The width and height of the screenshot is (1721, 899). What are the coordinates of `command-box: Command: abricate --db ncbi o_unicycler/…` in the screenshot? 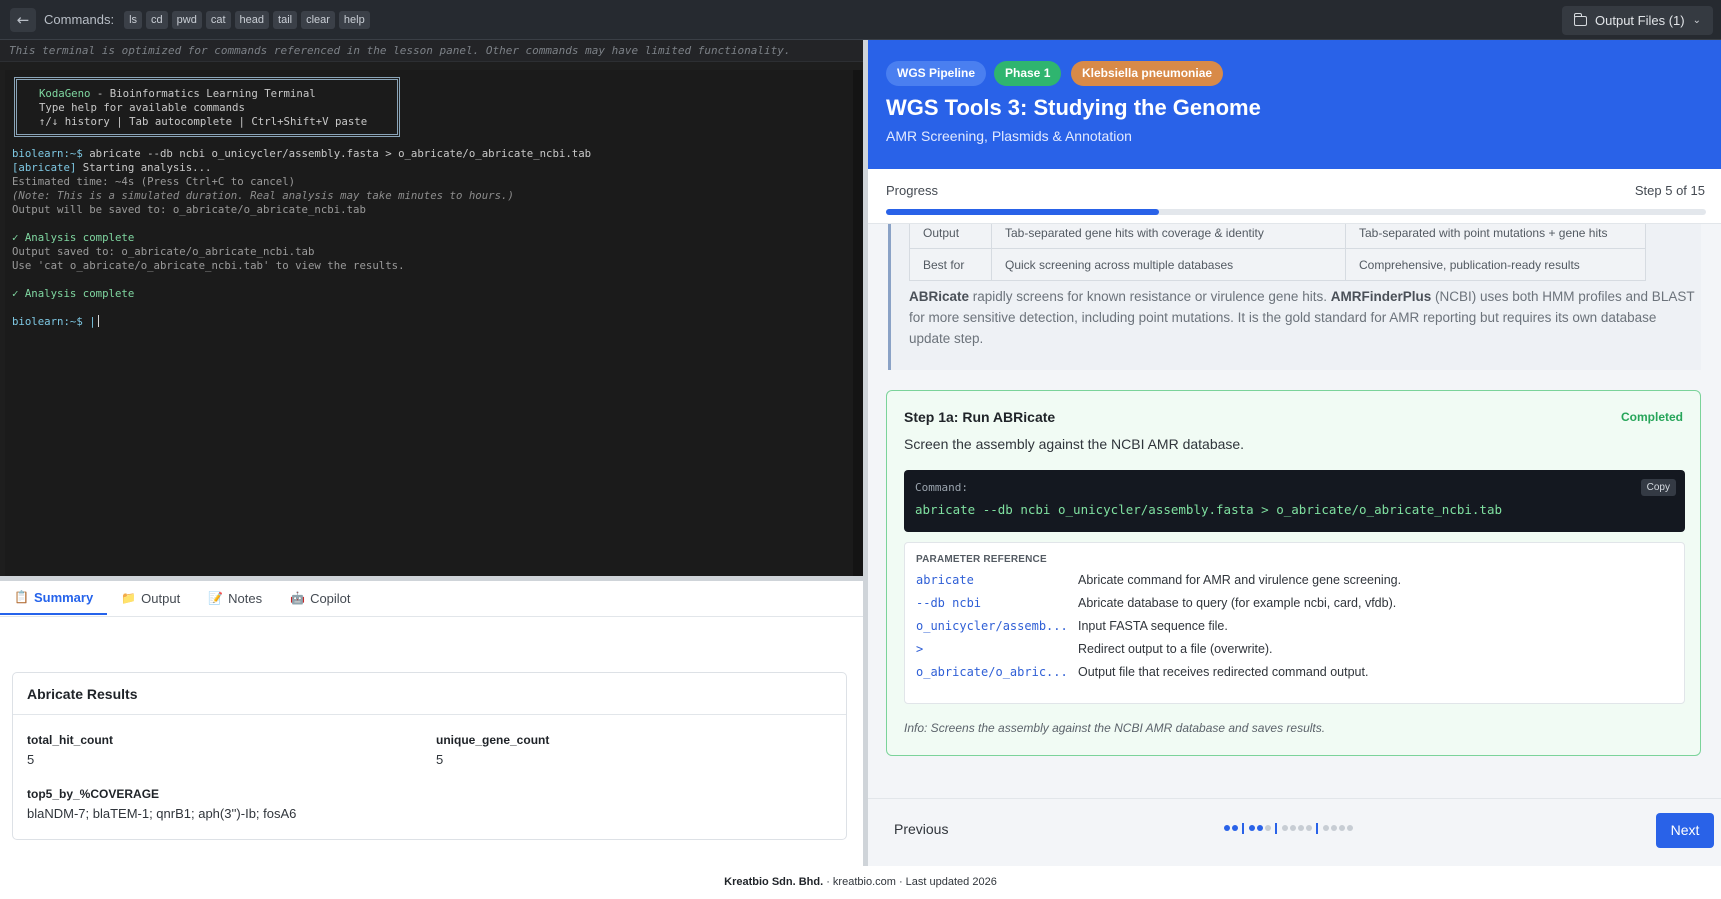 It's located at (1294, 501).